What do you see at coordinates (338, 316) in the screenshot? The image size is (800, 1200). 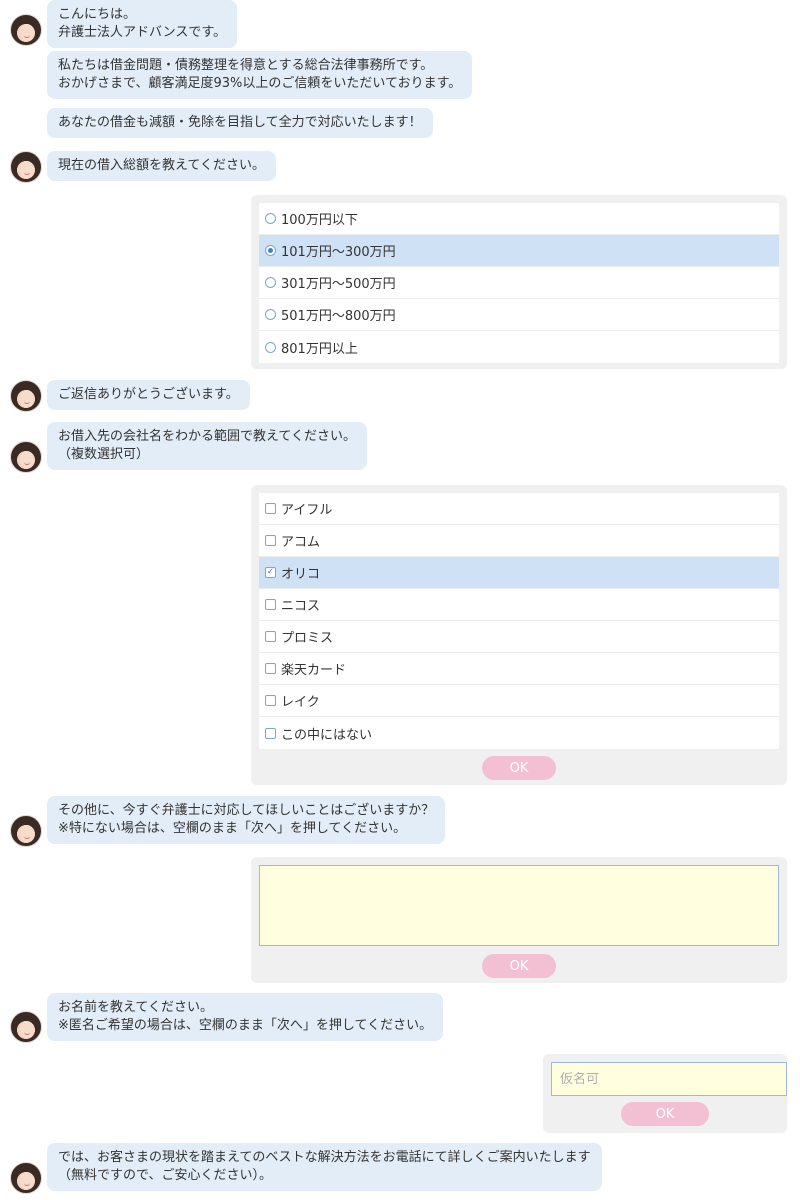 I see `debt-option-label: 501万円〜800万円` at bounding box center [338, 316].